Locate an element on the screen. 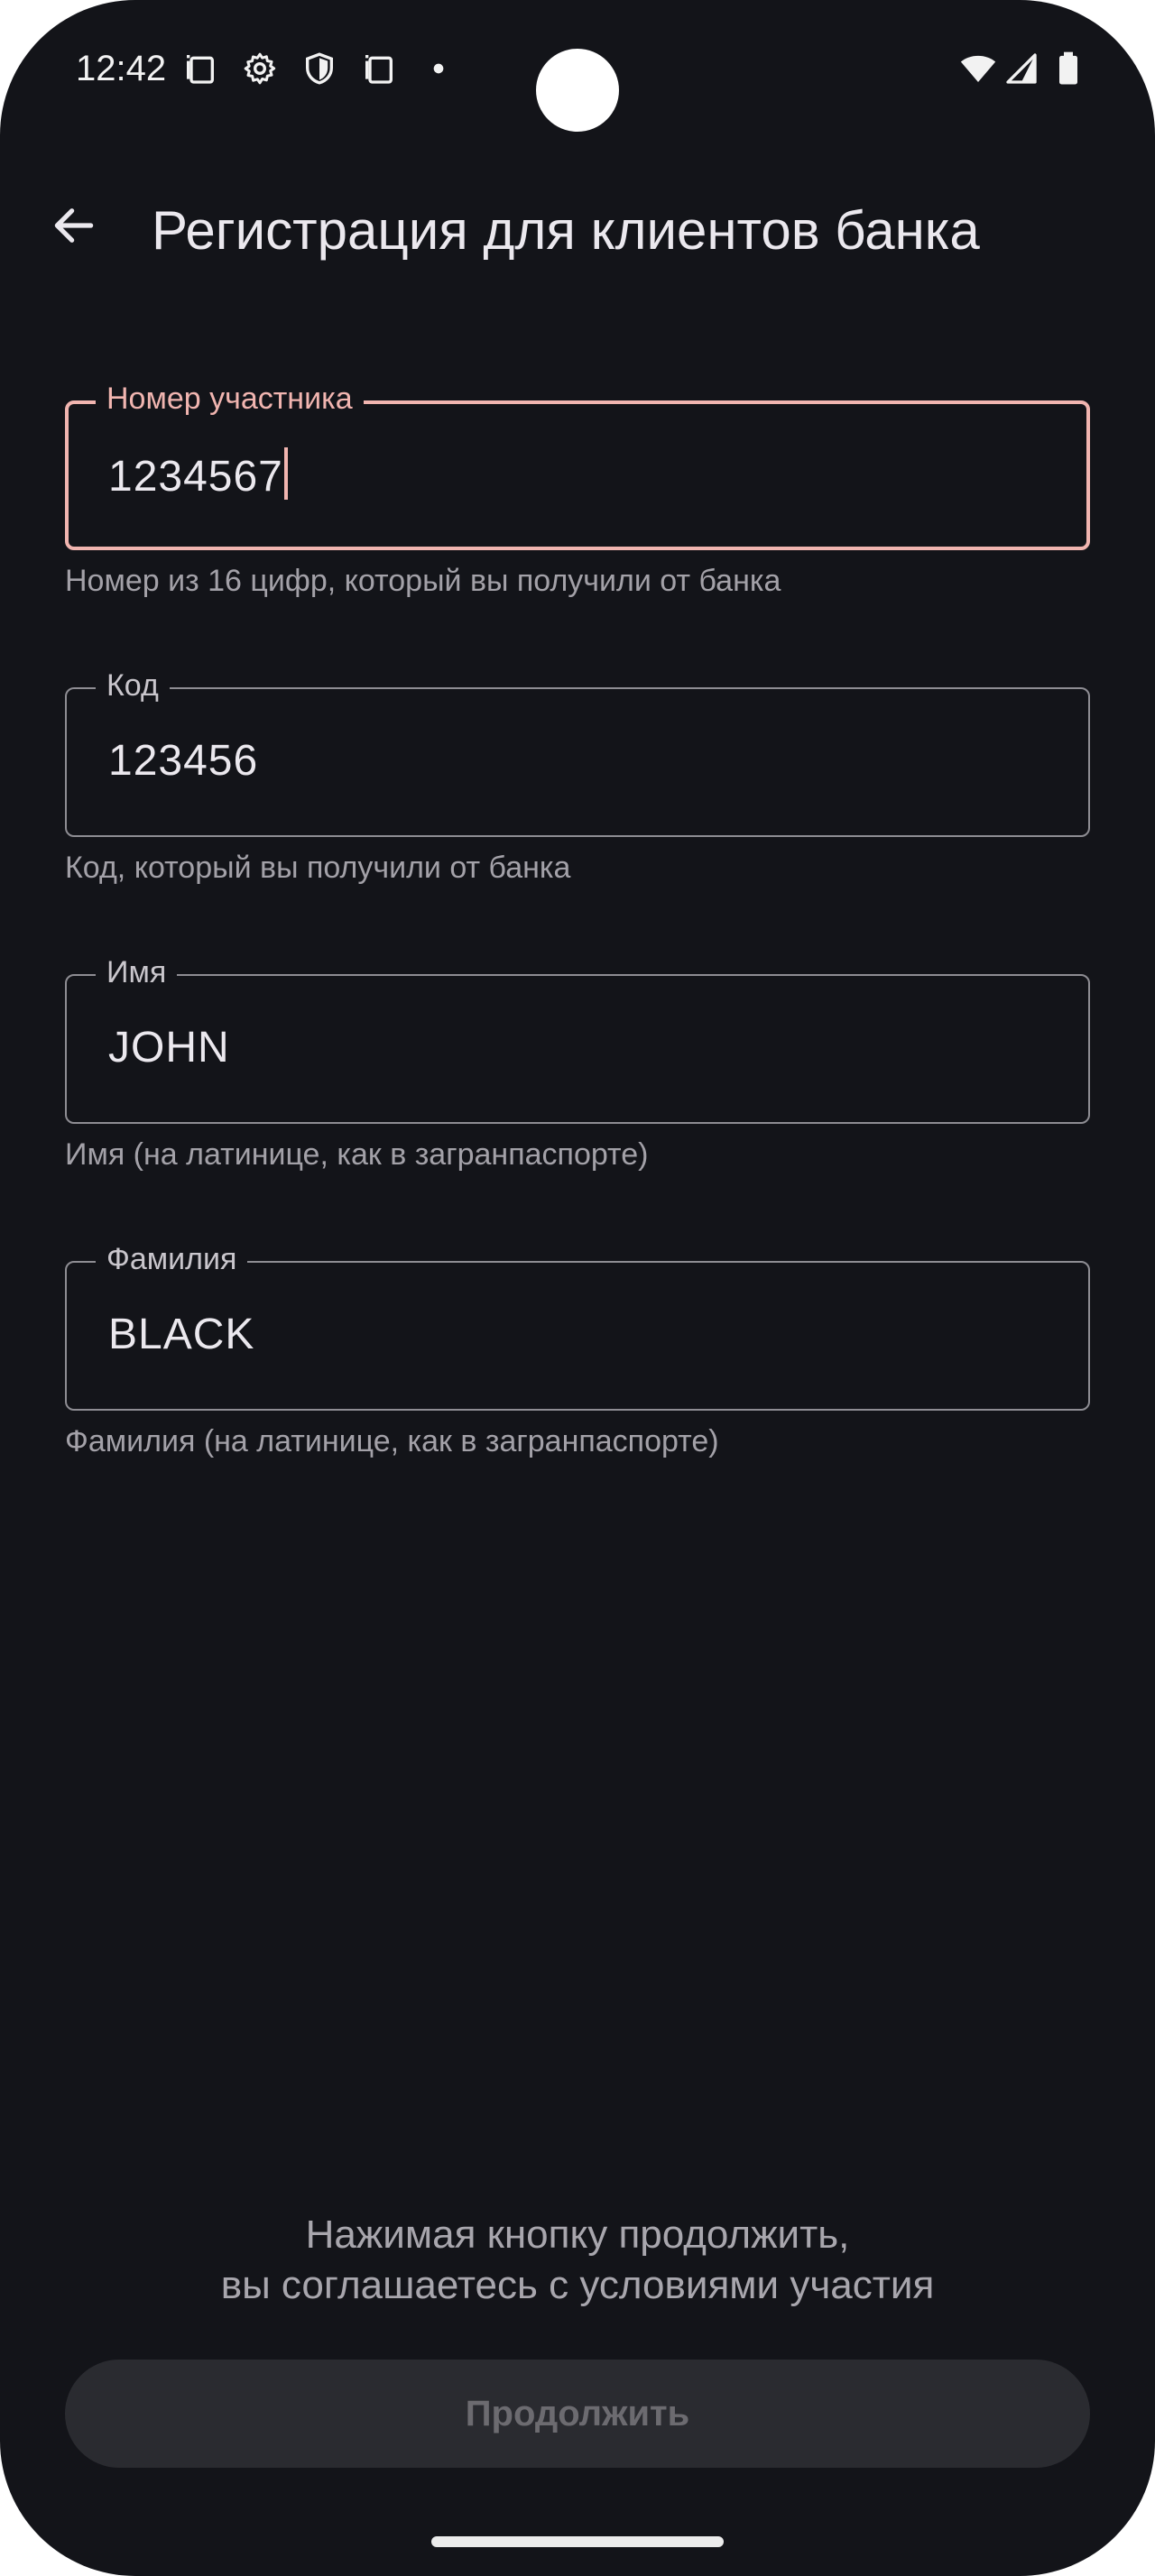 Image resolution: width=1155 pixels, height=2576 pixels. app-bar: Регистрация для клиентов банка is located at coordinates (577, 226).